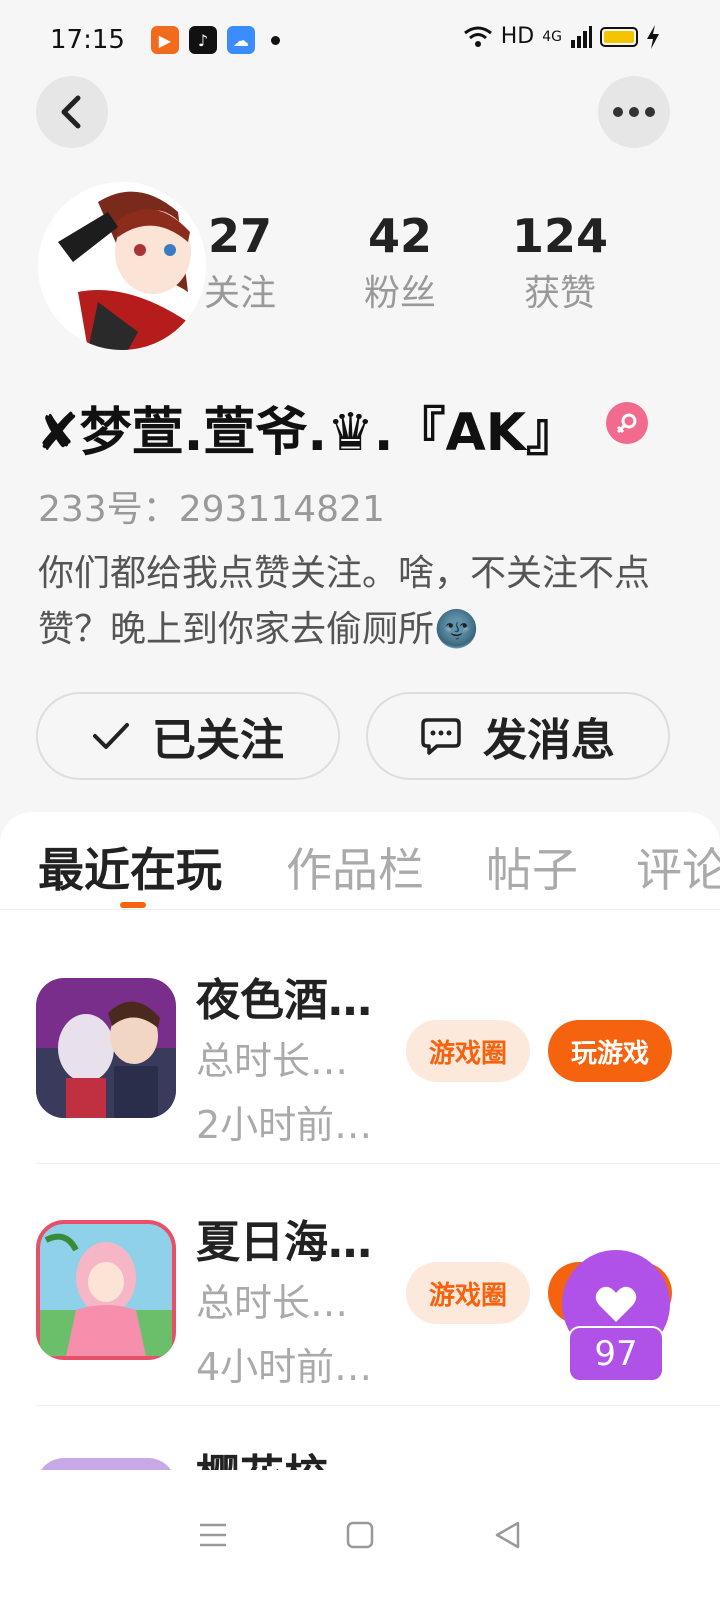 The height and width of the screenshot is (1600, 720). Describe the element at coordinates (517, 36) in the screenshot. I see `network-label: HD` at that location.